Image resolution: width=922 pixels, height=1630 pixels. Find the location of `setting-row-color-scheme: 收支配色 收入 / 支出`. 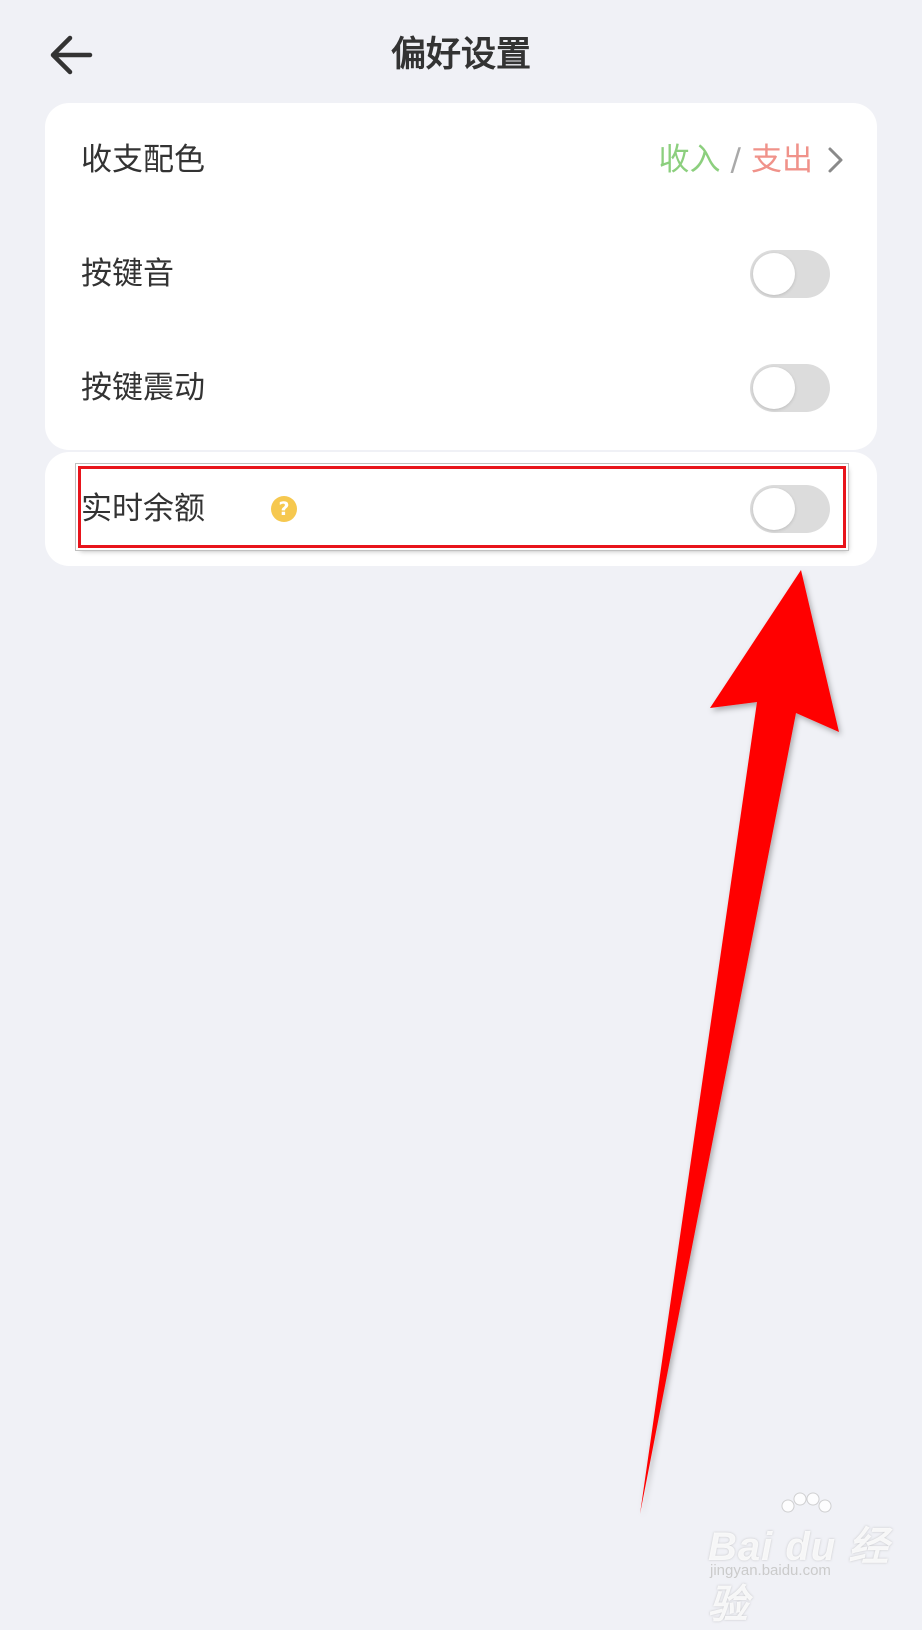

setting-row-color-scheme: 收支配色 收入 / 支出 is located at coordinates (461, 160).